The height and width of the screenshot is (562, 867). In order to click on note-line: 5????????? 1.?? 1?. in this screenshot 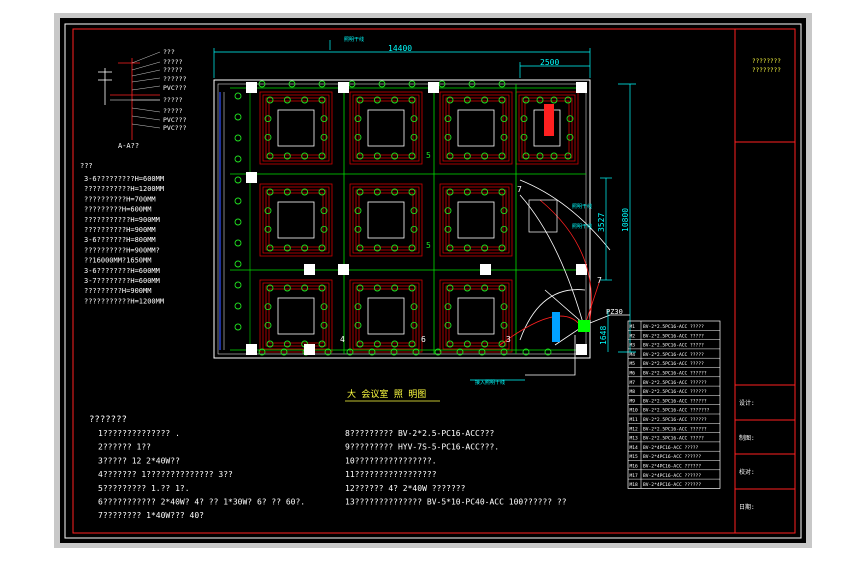, I will do `click(144, 488)`.